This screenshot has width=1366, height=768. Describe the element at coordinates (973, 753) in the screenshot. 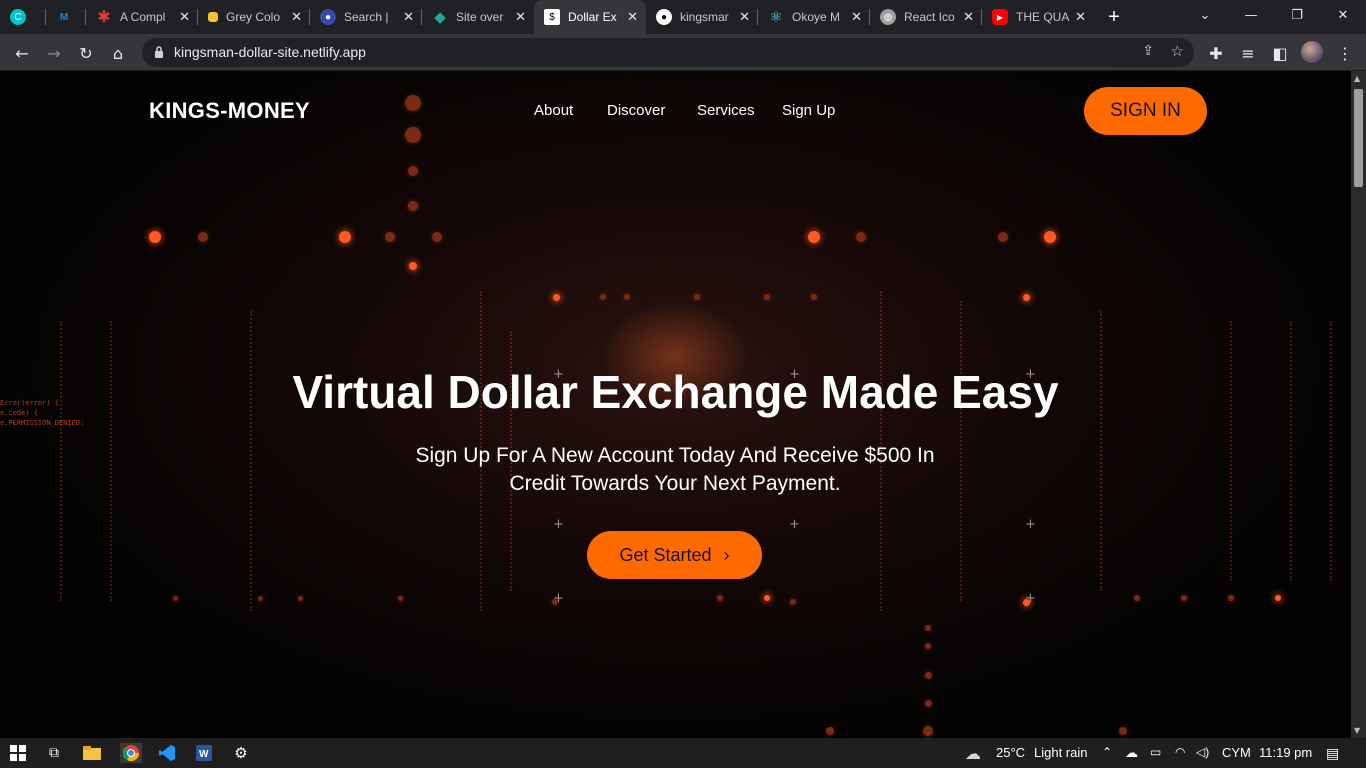

I see `weather-cloud-icon: ☁` at that location.